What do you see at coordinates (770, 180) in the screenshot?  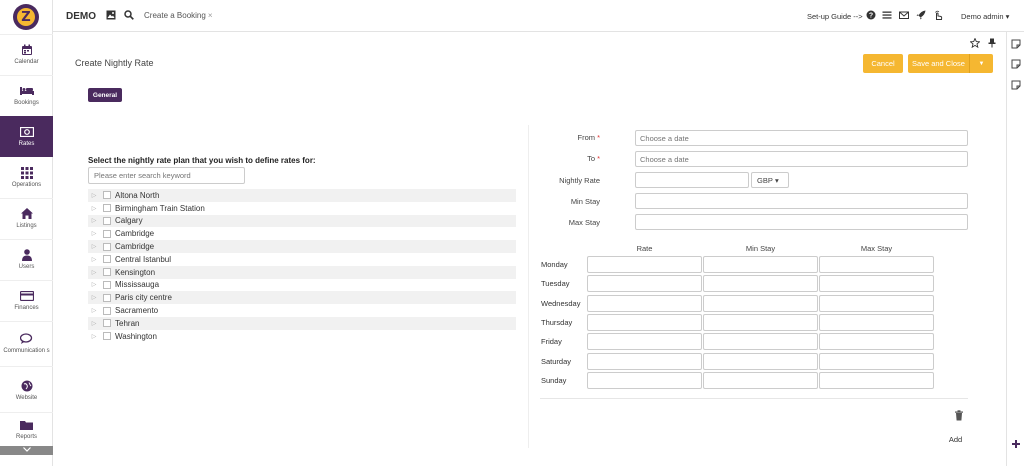 I see `currency-select: GBP ▾` at bounding box center [770, 180].